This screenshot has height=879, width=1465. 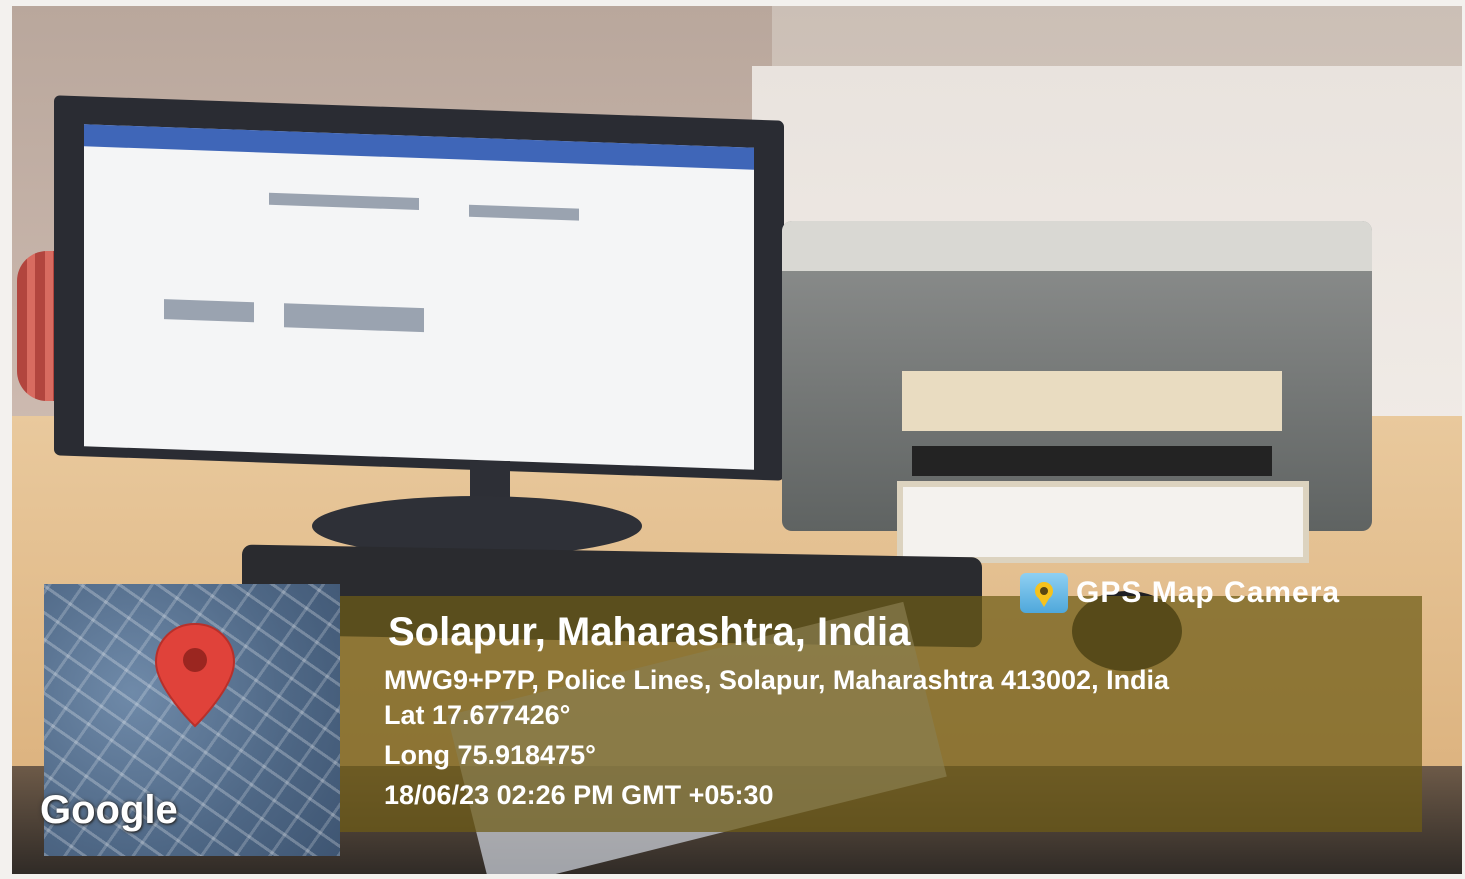 I want to click on longitude-line: Long 75.918475°, so click(x=490, y=755).